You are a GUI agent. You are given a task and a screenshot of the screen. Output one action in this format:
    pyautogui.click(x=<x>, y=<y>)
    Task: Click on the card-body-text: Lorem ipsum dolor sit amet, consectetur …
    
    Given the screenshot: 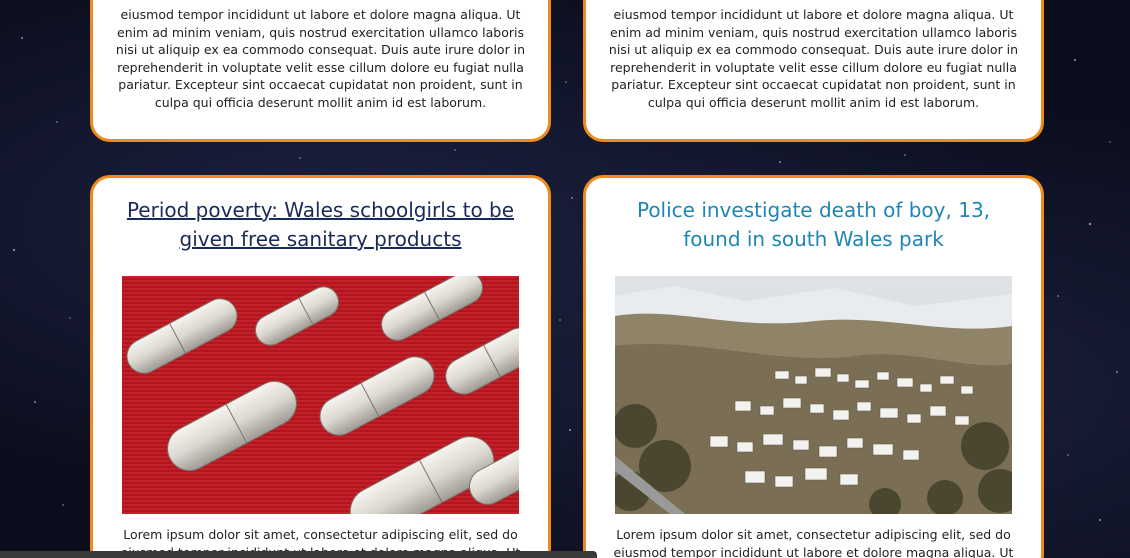 What is the action you would take?
    pyautogui.click(x=813, y=542)
    